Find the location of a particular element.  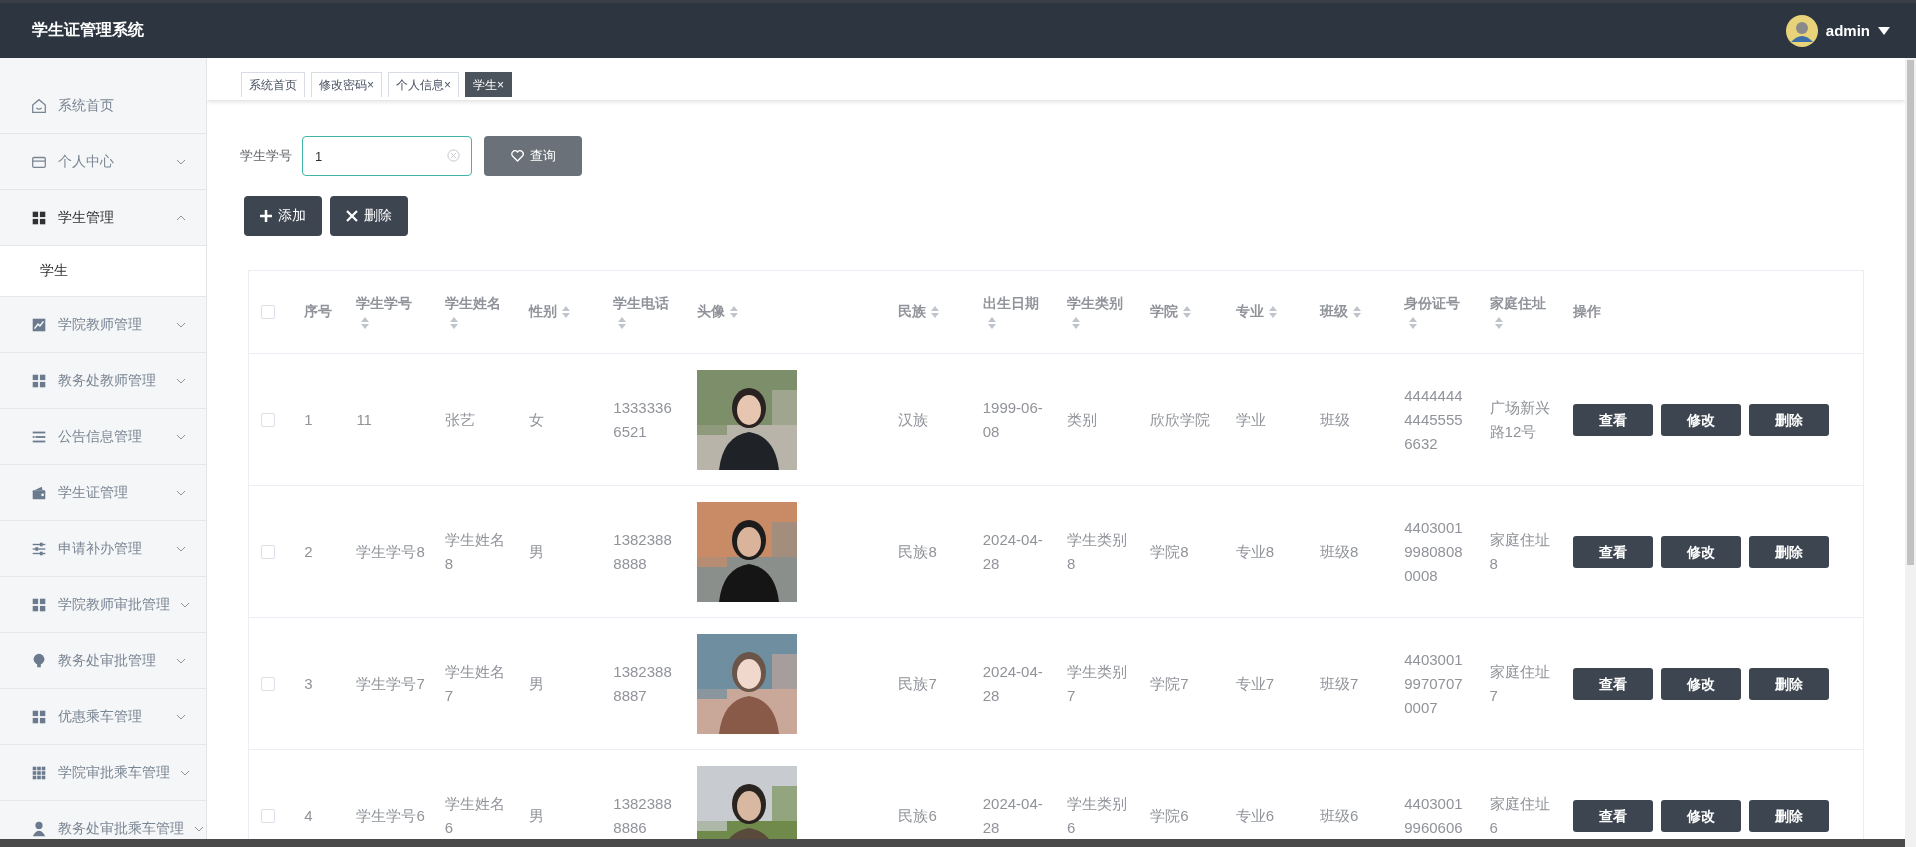

column-header: 学生电话 is located at coordinates (655, 312).